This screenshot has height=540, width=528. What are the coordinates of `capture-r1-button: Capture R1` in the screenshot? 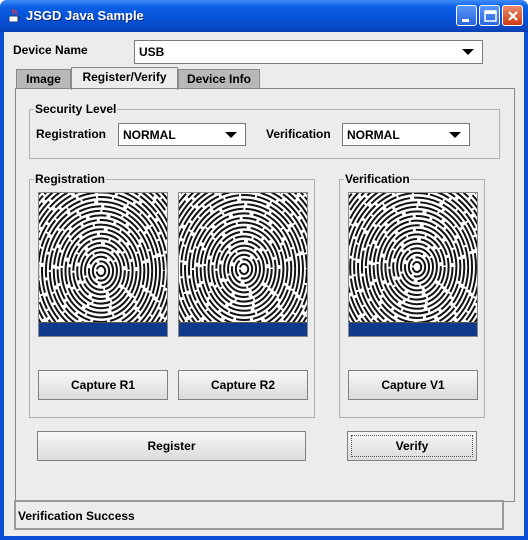 It's located at (103, 385).